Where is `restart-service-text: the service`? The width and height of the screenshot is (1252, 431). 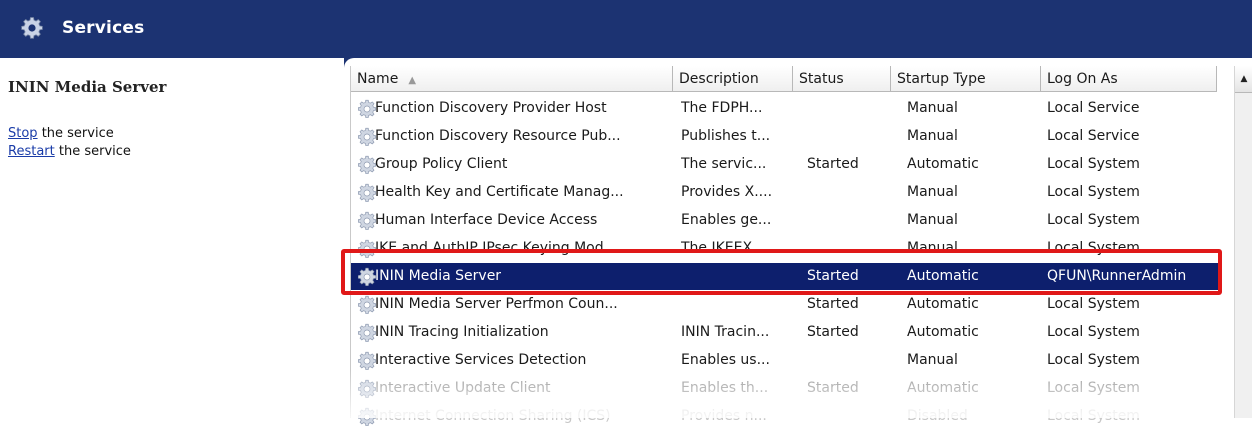
restart-service-text: the service is located at coordinates (92, 151).